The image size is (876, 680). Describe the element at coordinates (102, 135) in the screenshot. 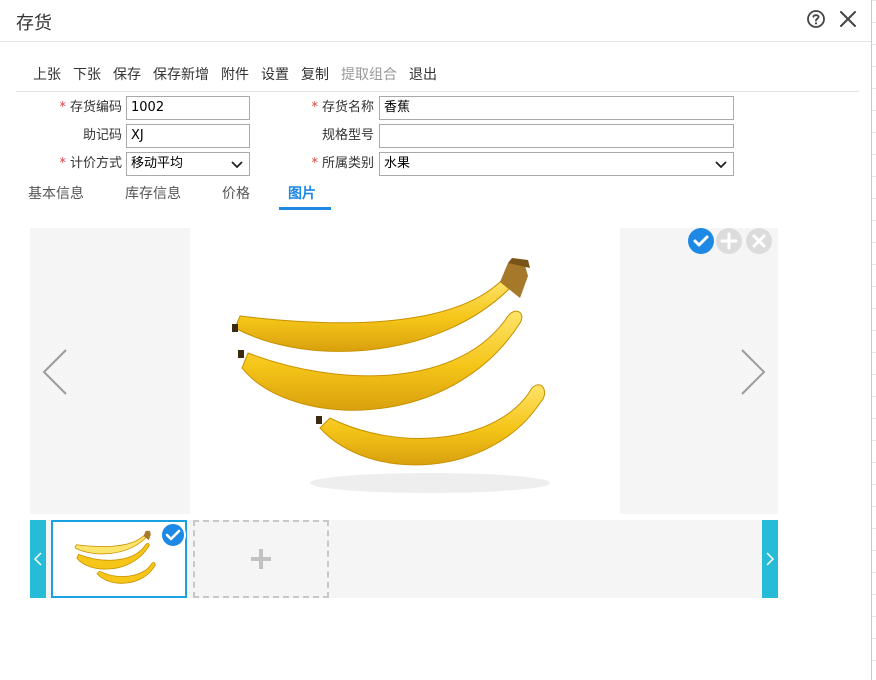

I see `mnemonic-label: 助记码` at that location.